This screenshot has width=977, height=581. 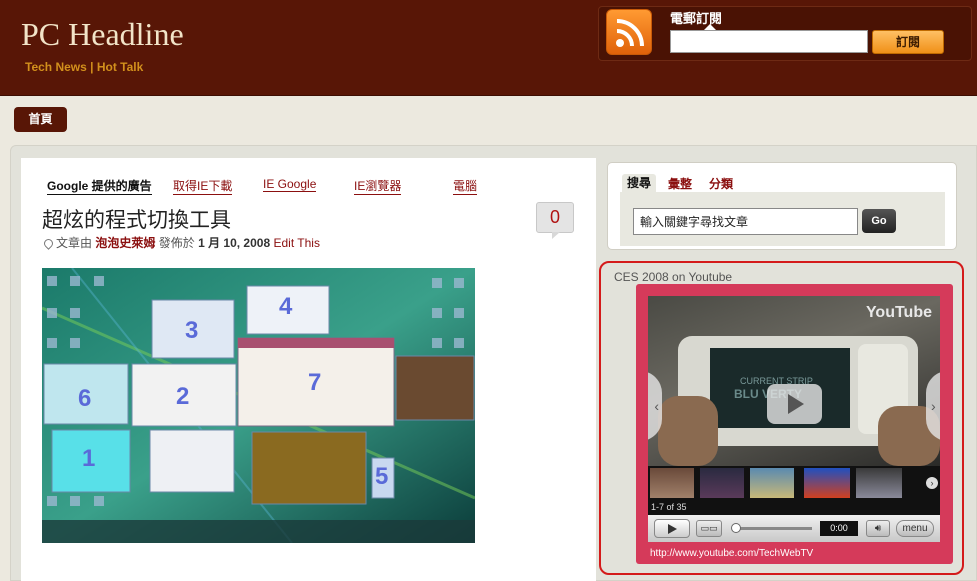 I want to click on tab-categories: 分類, so click(x=721, y=183).